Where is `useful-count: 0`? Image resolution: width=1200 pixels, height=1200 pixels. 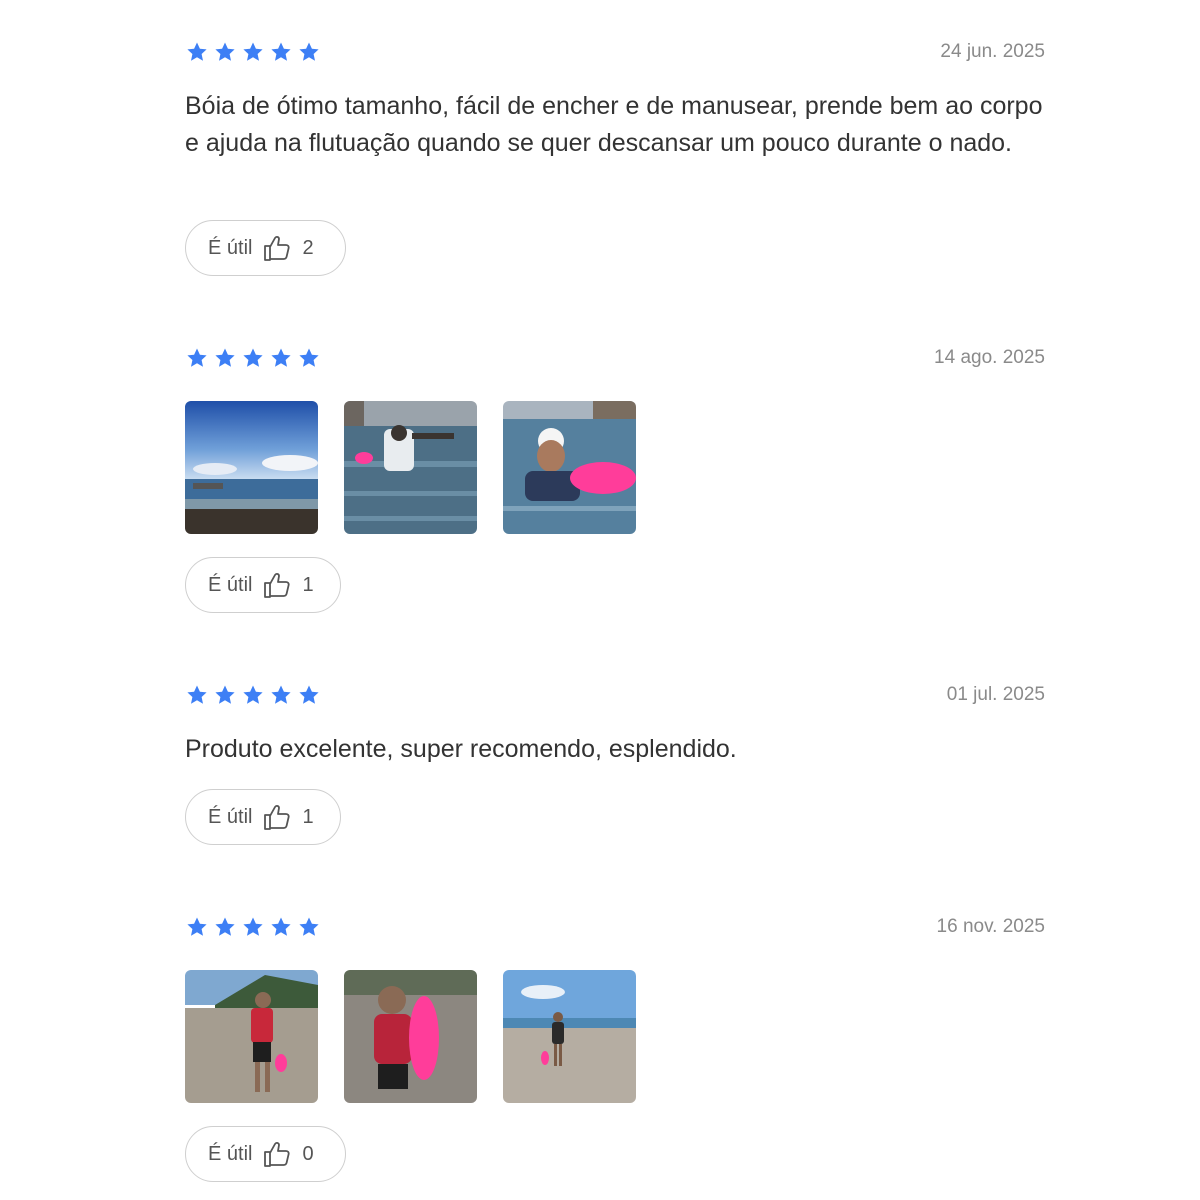 useful-count: 0 is located at coordinates (308, 1153).